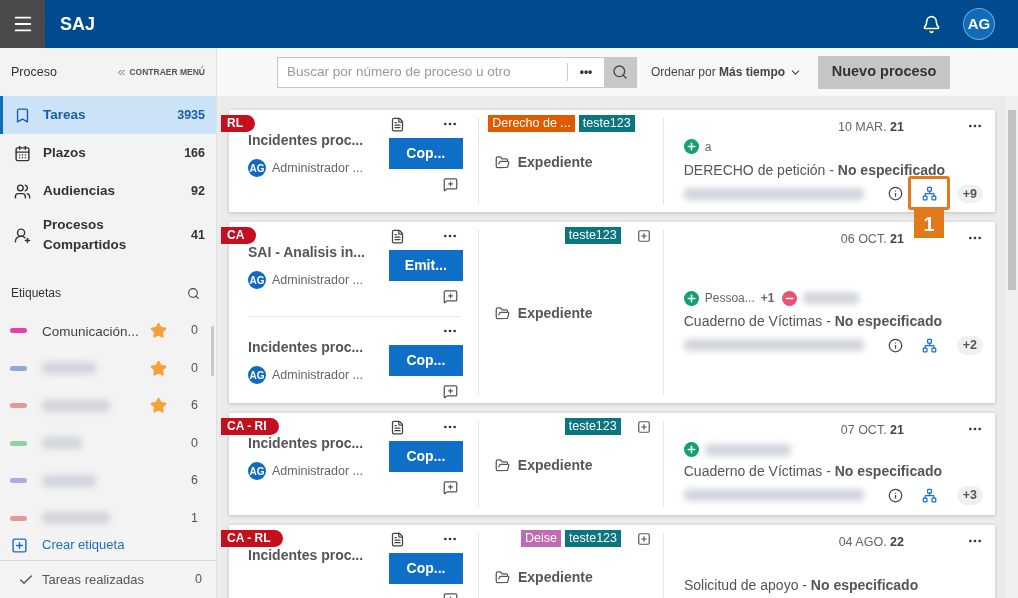 The width and height of the screenshot is (1018, 598). I want to click on label-item: 1, so click(108, 514).